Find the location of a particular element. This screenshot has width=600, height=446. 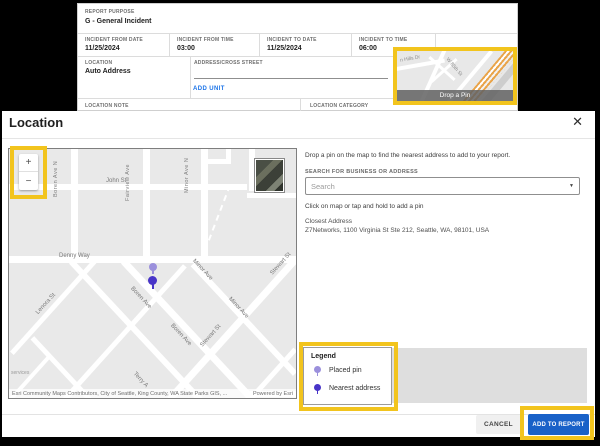

address-input is located at coordinates (291, 68).